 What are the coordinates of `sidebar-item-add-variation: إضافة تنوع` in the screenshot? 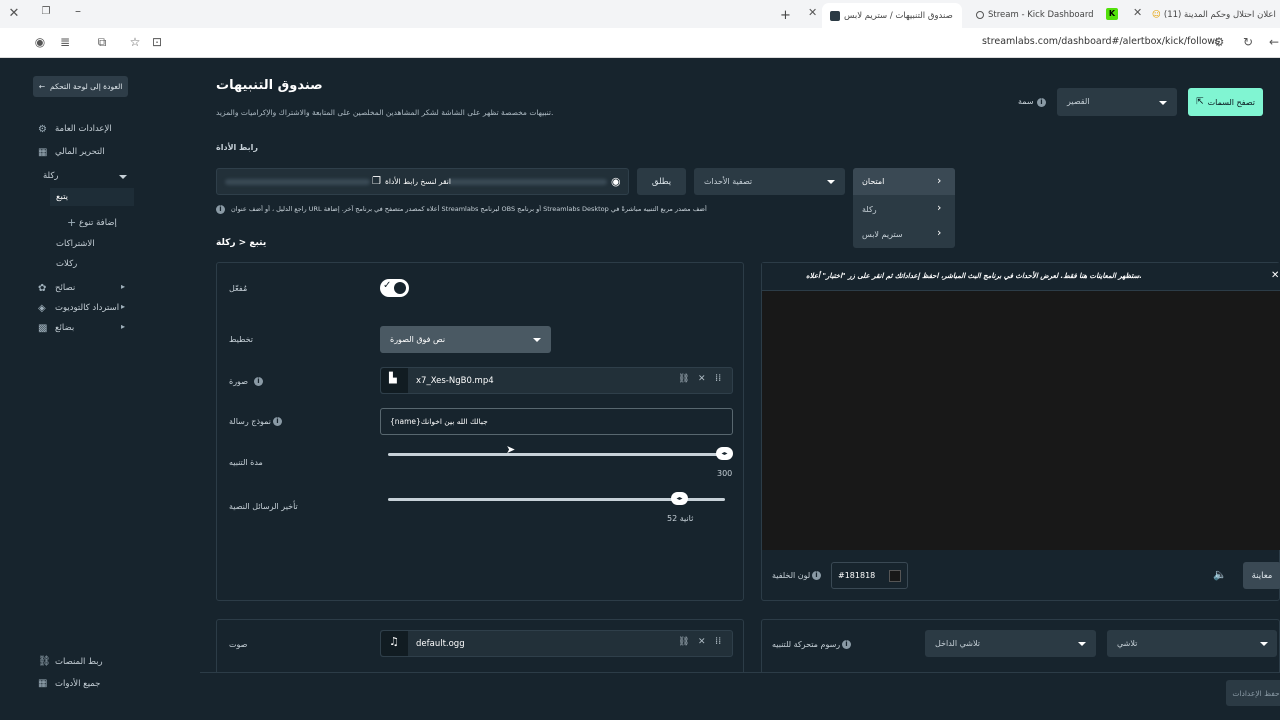 It's located at (98, 223).